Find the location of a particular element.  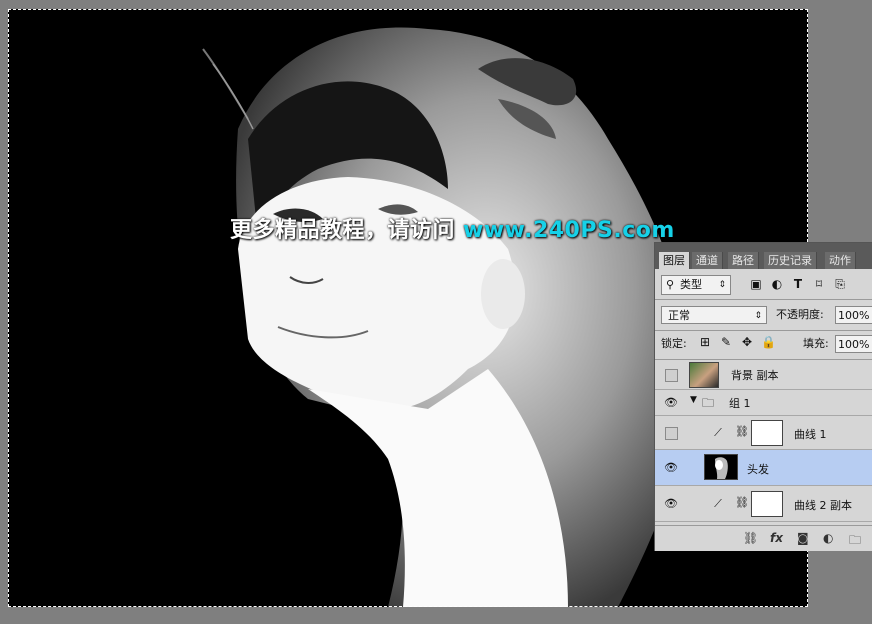

lock-move-icon: ✥ is located at coordinates (747, 342).